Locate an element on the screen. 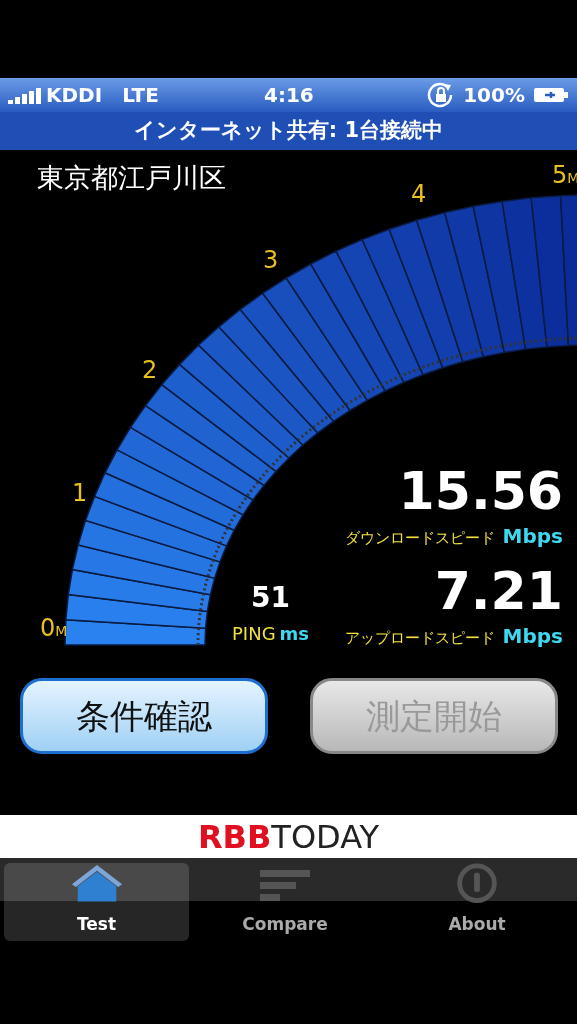  tethering-status: インターネット共有: 1台接続中 is located at coordinates (288, 131).